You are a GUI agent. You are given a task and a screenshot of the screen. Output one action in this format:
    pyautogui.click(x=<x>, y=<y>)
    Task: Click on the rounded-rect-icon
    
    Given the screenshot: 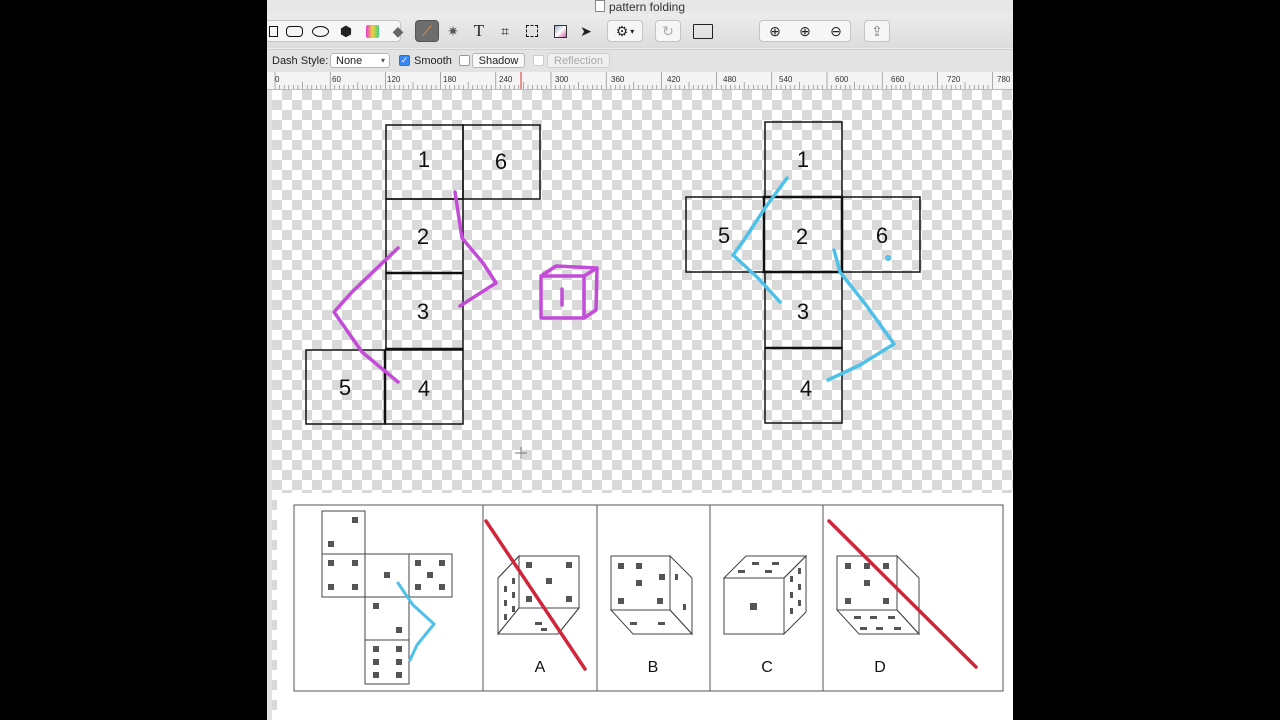 What is the action you would take?
    pyautogui.click(x=294, y=31)
    